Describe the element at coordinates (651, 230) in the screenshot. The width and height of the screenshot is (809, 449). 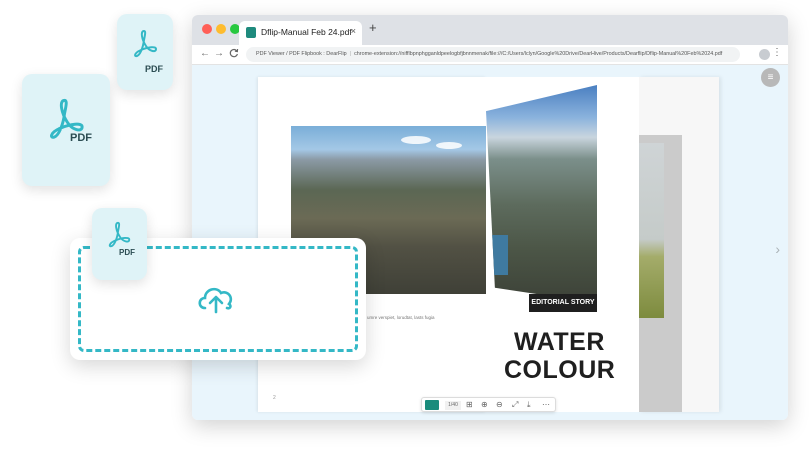
I see `back-page-photo` at that location.